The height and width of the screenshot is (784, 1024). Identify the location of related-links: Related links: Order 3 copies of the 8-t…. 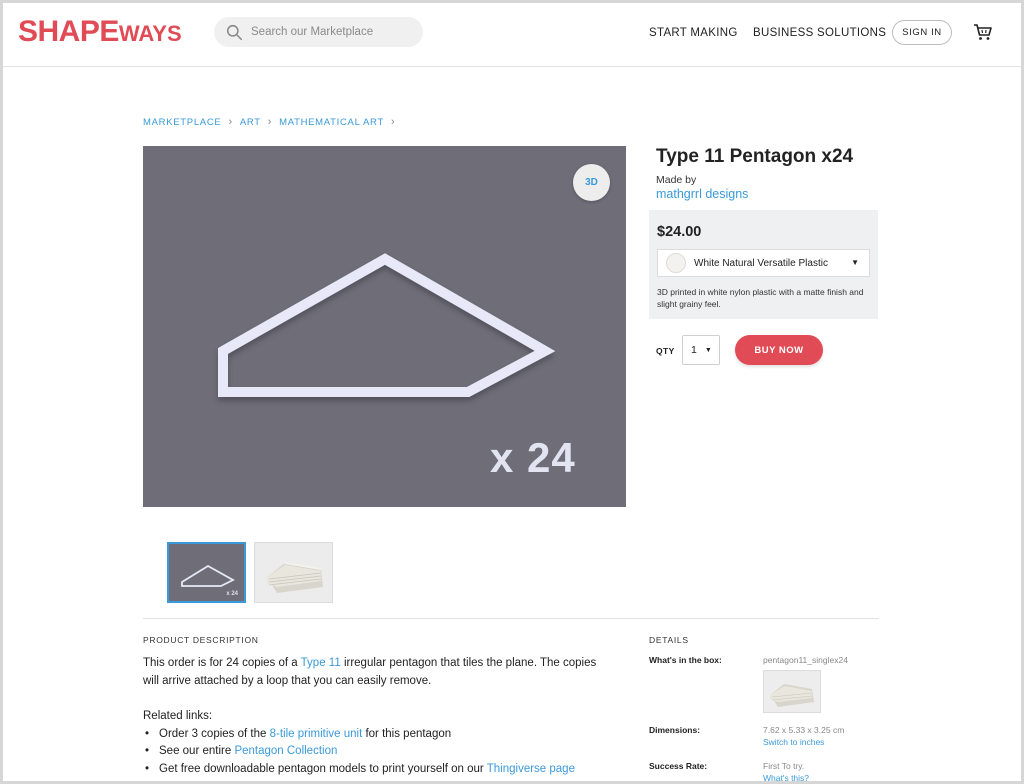
(359, 743).